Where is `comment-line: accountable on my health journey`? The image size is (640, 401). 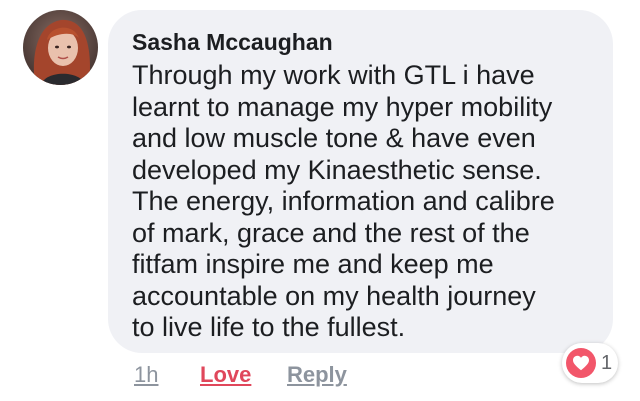 comment-line: accountable on my health journey is located at coordinates (334, 295).